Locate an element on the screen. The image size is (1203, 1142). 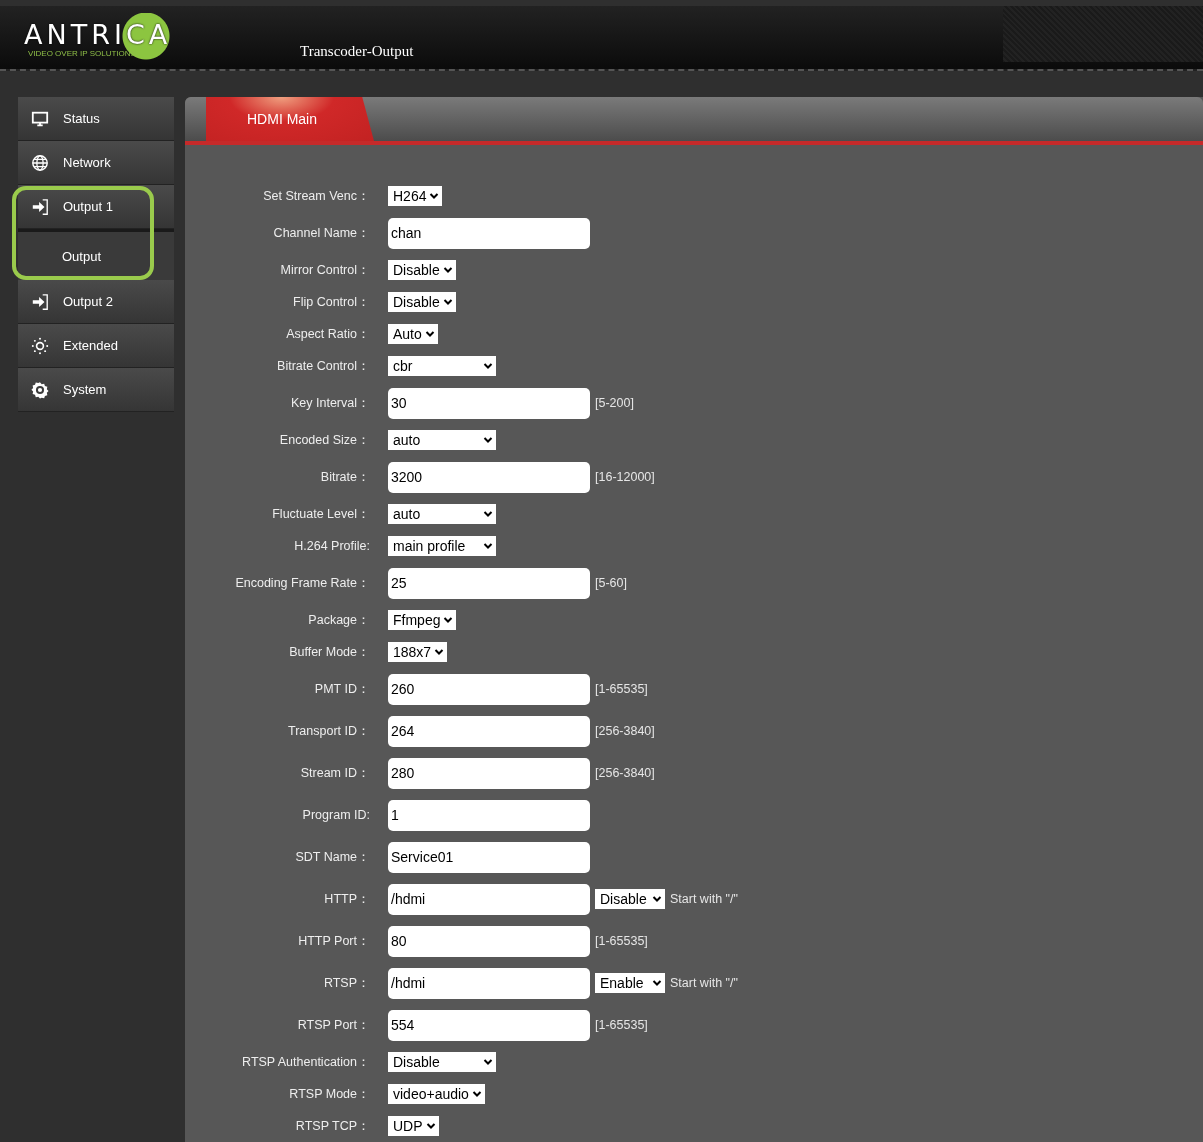
field-label: Bitrate Control： is located at coordinates (323, 366).